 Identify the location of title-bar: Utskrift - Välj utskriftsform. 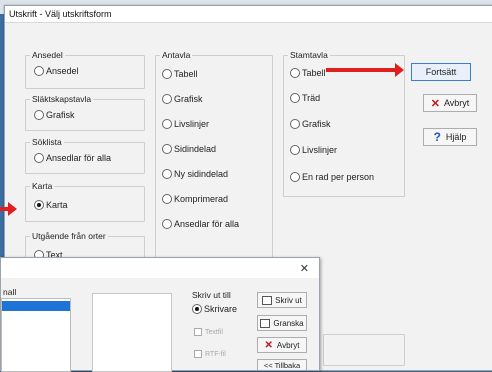
(248, 14).